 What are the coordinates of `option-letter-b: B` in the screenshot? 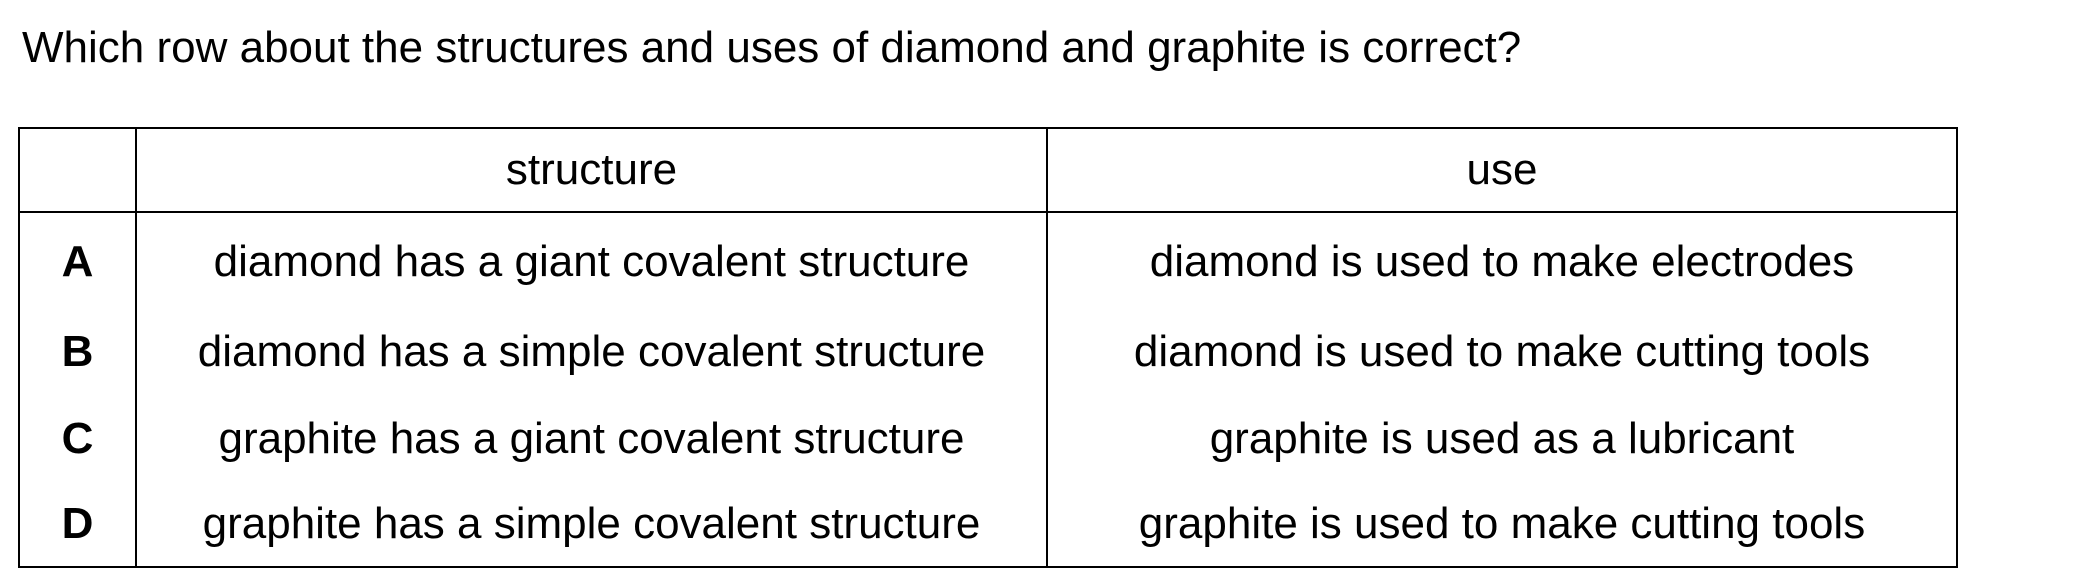 It's located at (77, 351).